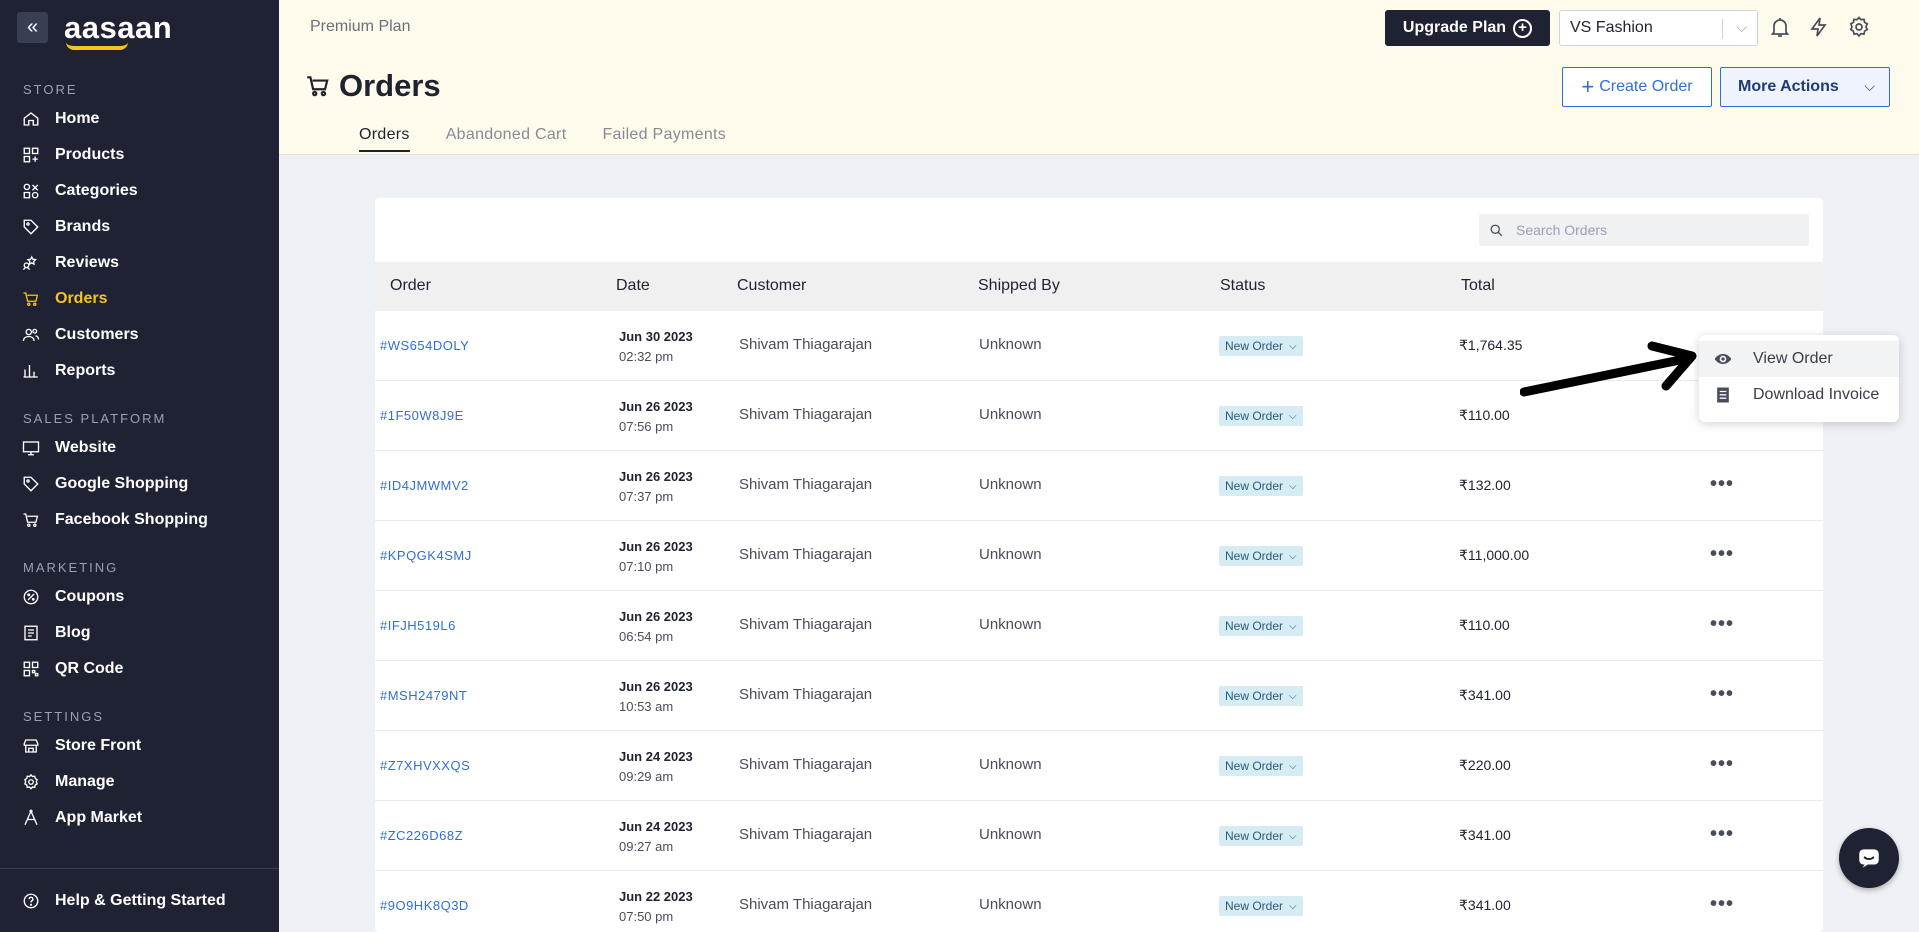  What do you see at coordinates (31, 746) in the screenshot?
I see `storefront-icon` at bounding box center [31, 746].